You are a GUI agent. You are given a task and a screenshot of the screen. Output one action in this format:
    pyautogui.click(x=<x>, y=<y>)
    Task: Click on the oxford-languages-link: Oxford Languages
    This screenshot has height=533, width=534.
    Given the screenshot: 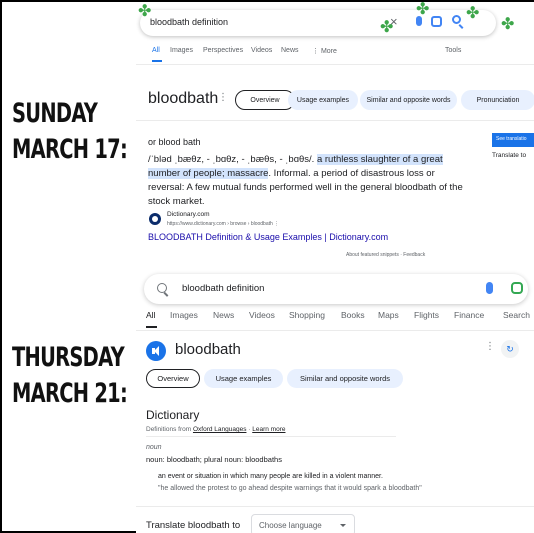 What is the action you would take?
    pyautogui.click(x=219, y=429)
    